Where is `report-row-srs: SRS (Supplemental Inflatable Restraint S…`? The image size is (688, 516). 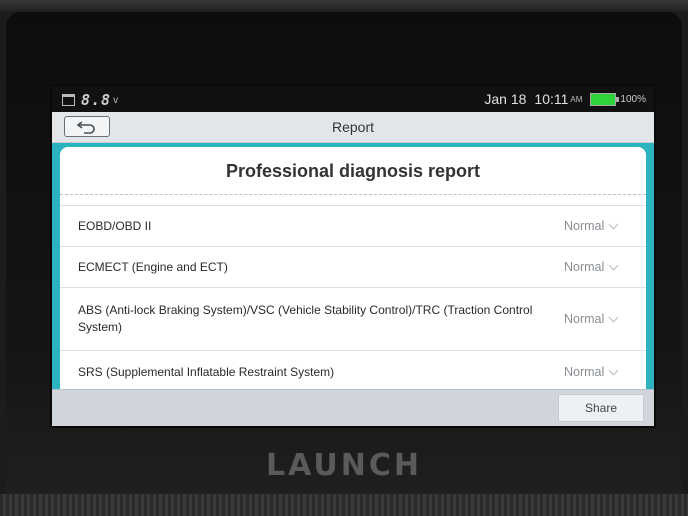
report-row-srs: SRS (Supplemental Inflatable Restraint S… is located at coordinates (353, 369).